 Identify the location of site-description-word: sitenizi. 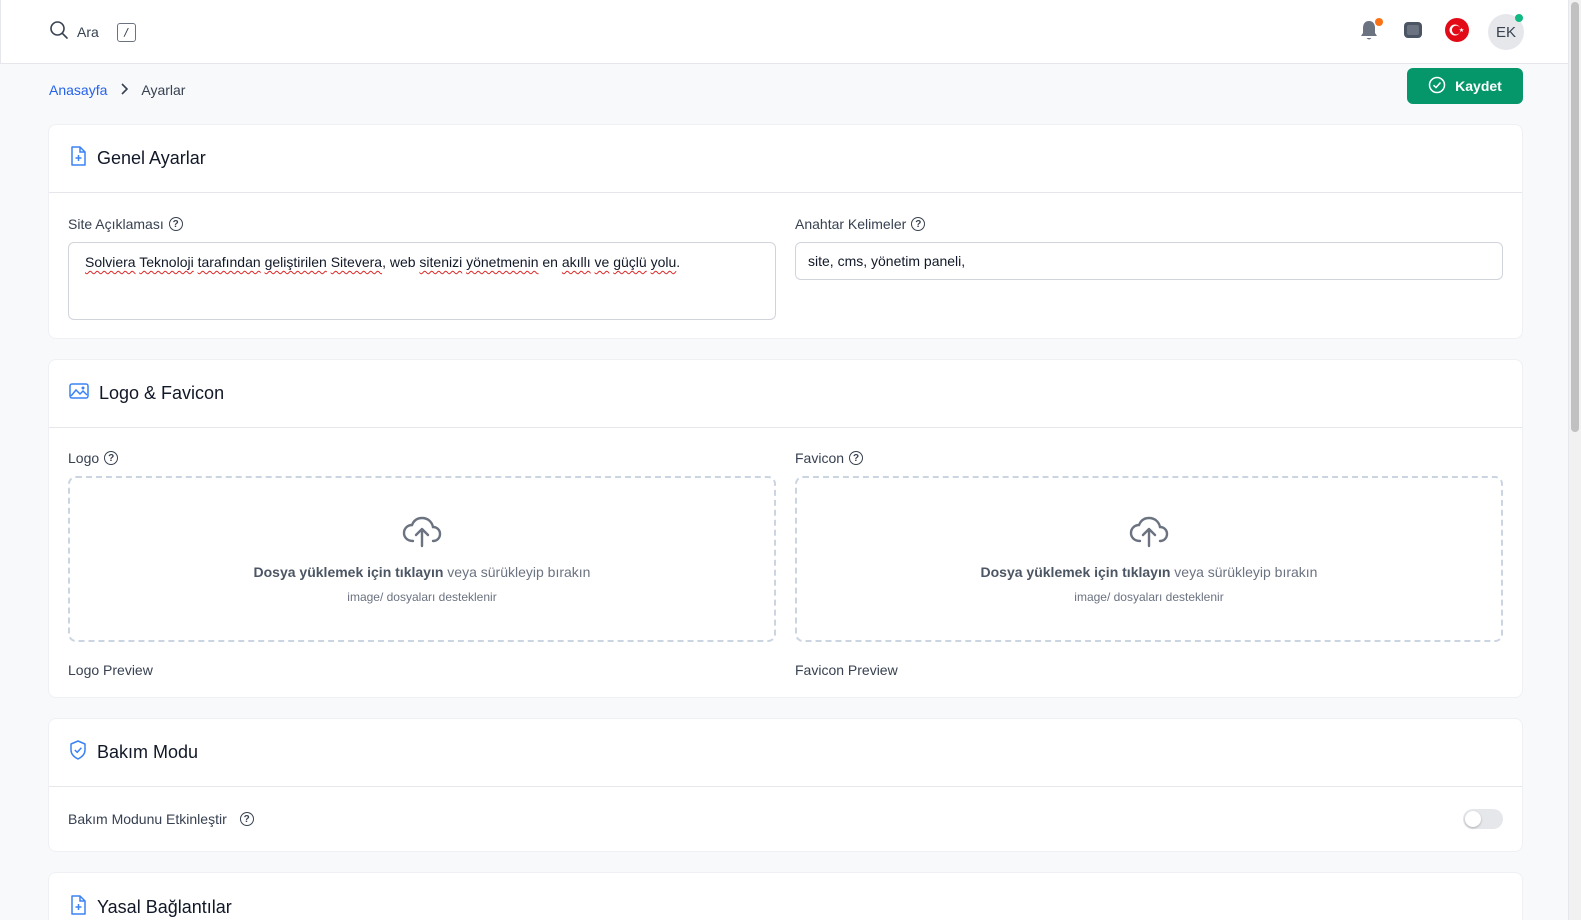
(441, 262).